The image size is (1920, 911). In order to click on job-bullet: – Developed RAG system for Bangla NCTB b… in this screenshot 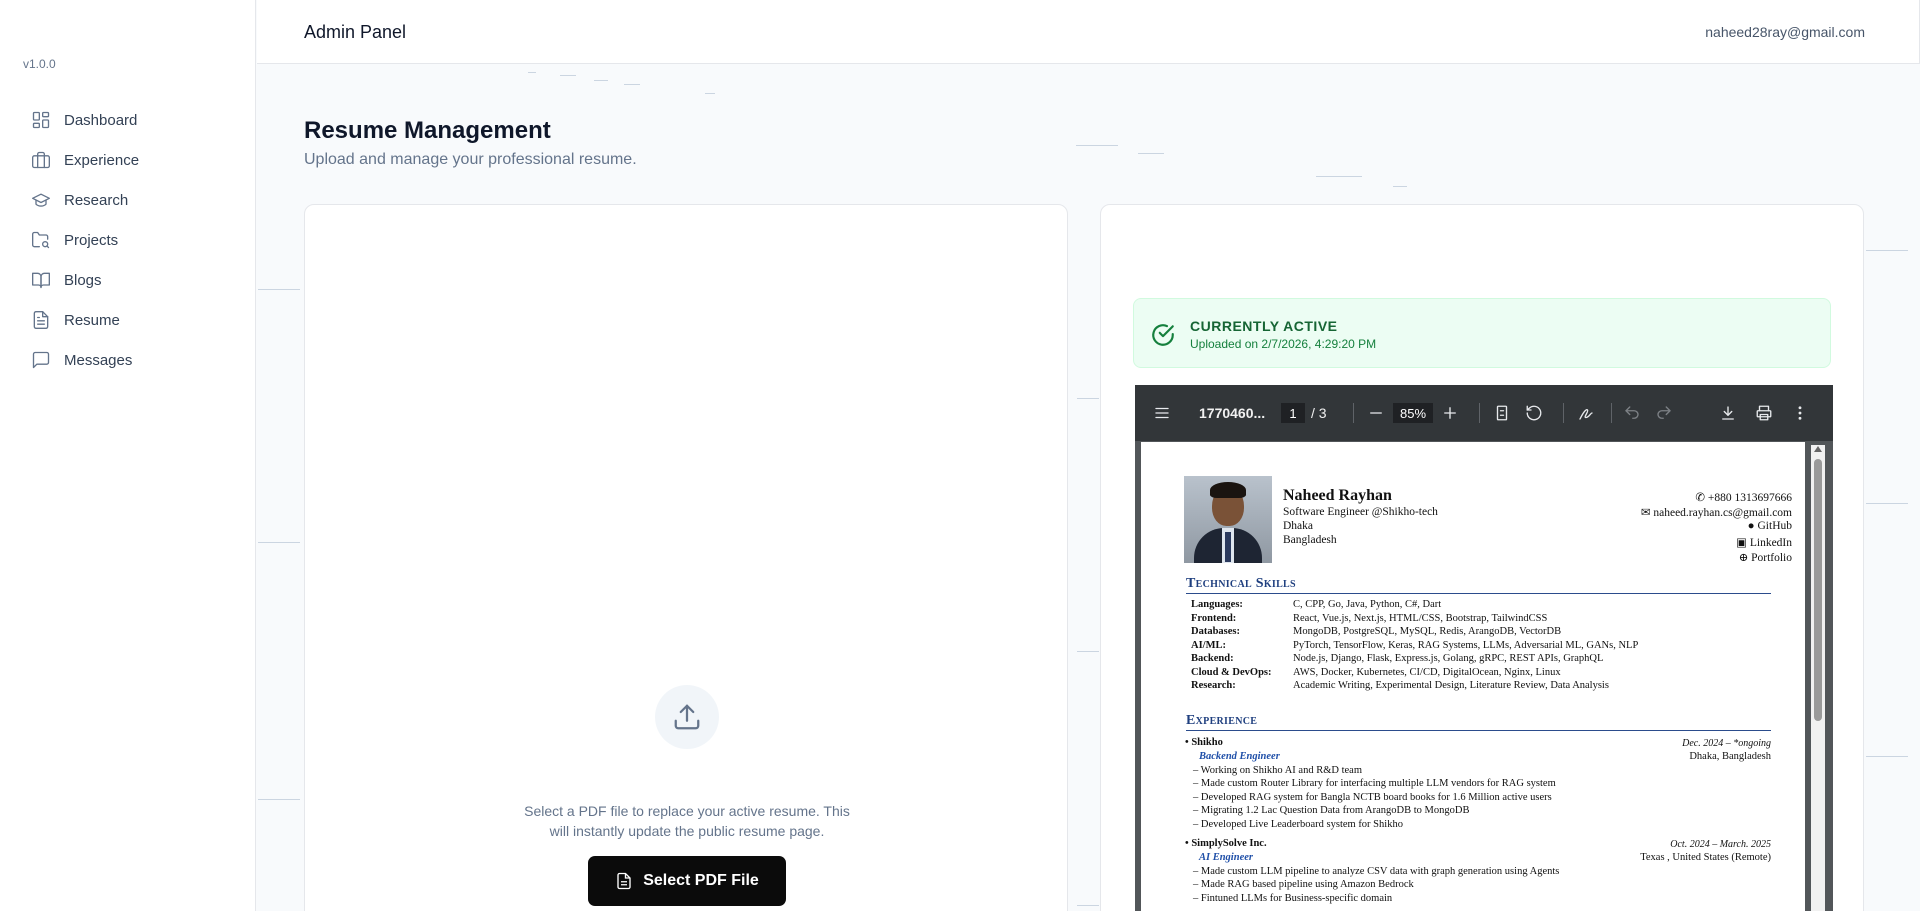, I will do `click(1372, 797)`.